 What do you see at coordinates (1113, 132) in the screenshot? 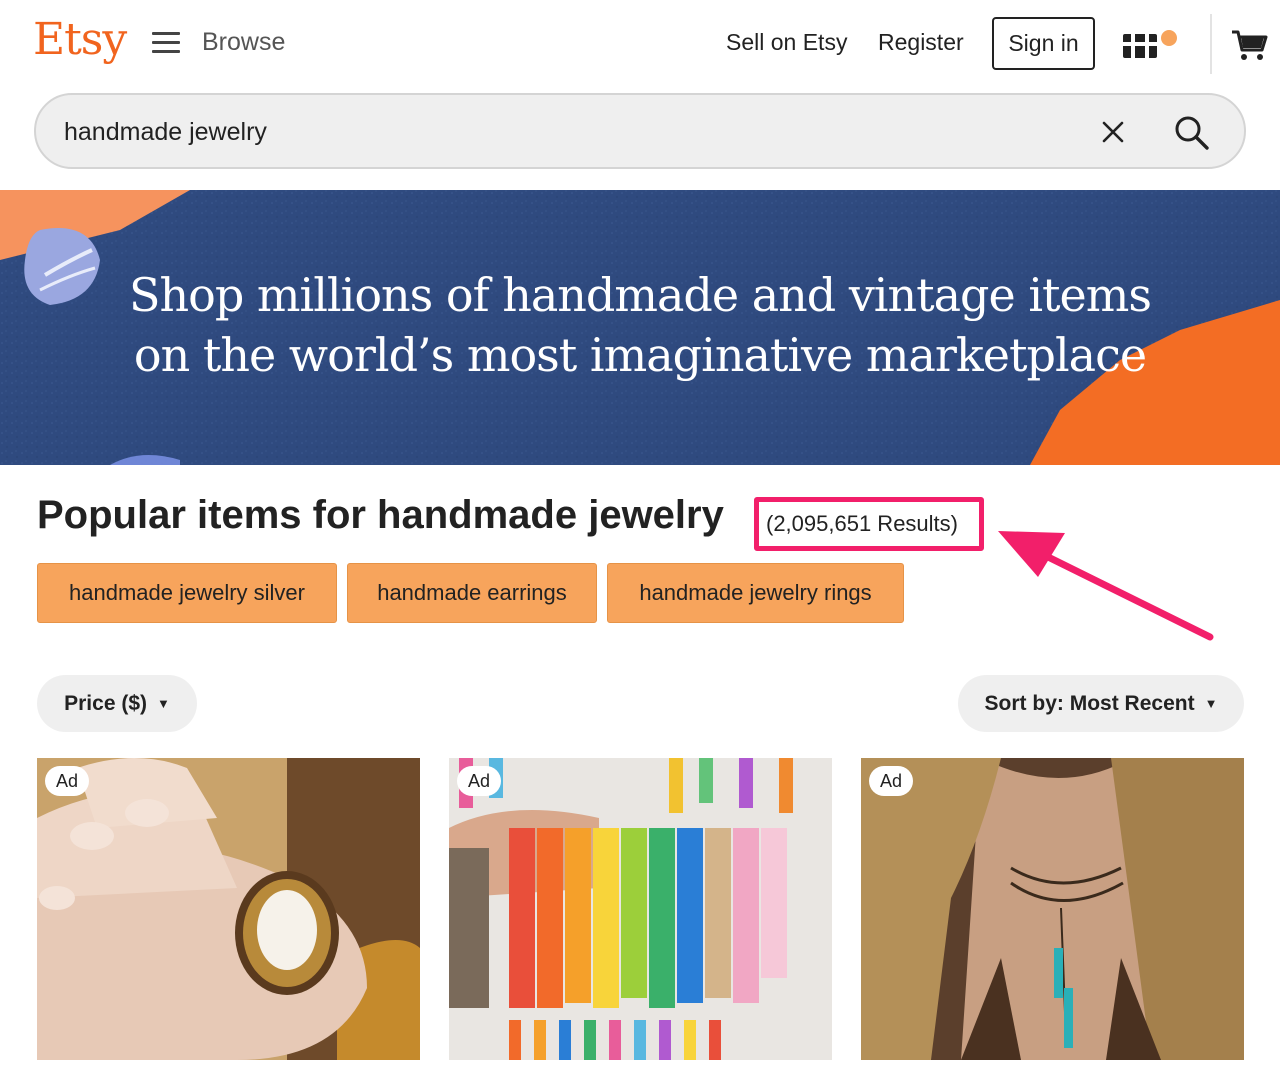
I see `clear-search-icon` at bounding box center [1113, 132].